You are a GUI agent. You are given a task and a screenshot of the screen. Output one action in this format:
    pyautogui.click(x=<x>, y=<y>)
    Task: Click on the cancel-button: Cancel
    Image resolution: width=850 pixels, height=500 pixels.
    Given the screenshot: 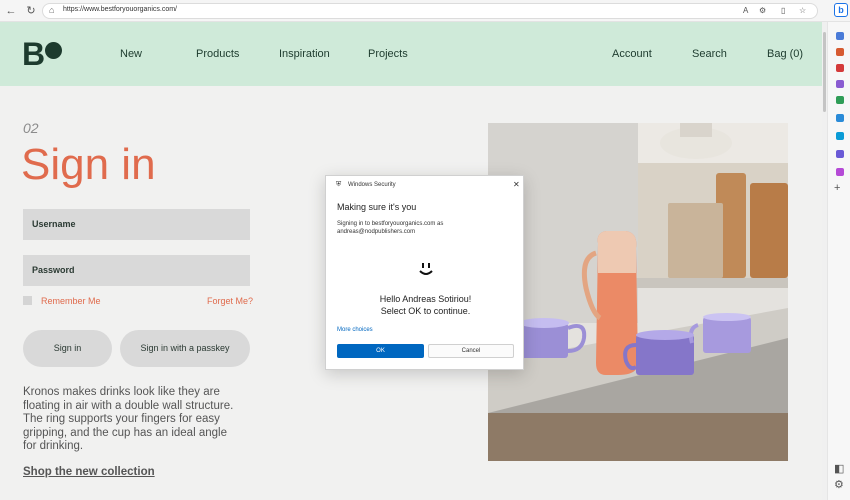 What is the action you would take?
    pyautogui.click(x=471, y=351)
    